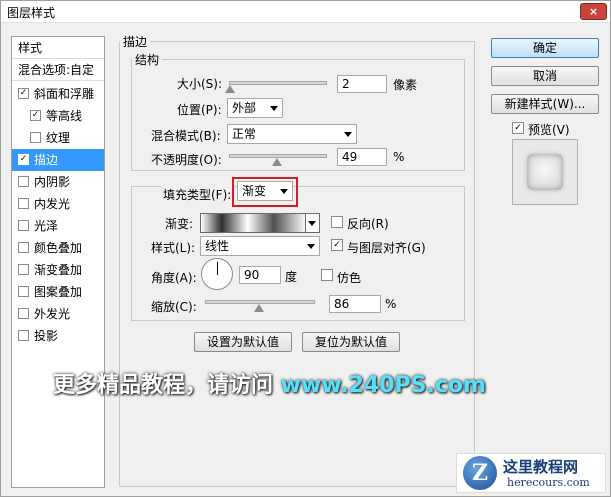 The width and height of the screenshot is (611, 497). I want to click on fill-type-value: 渐变, so click(254, 191).